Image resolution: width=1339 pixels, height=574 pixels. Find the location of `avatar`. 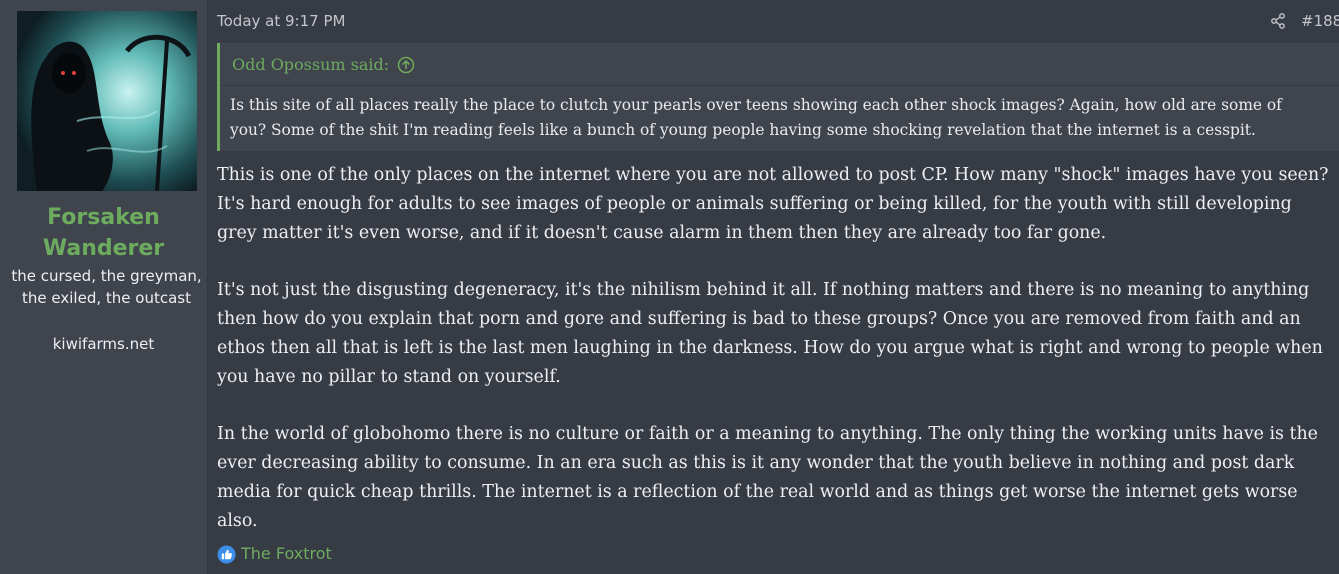

avatar is located at coordinates (107, 101).